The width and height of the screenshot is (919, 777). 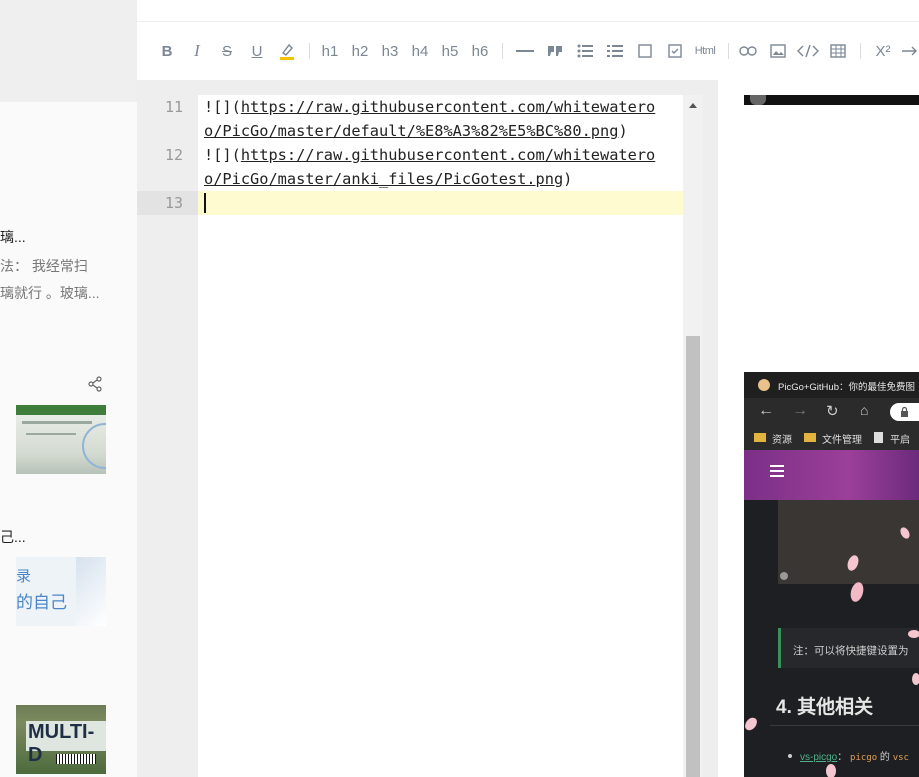 What do you see at coordinates (95, 384) in the screenshot?
I see `share-icon` at bounding box center [95, 384].